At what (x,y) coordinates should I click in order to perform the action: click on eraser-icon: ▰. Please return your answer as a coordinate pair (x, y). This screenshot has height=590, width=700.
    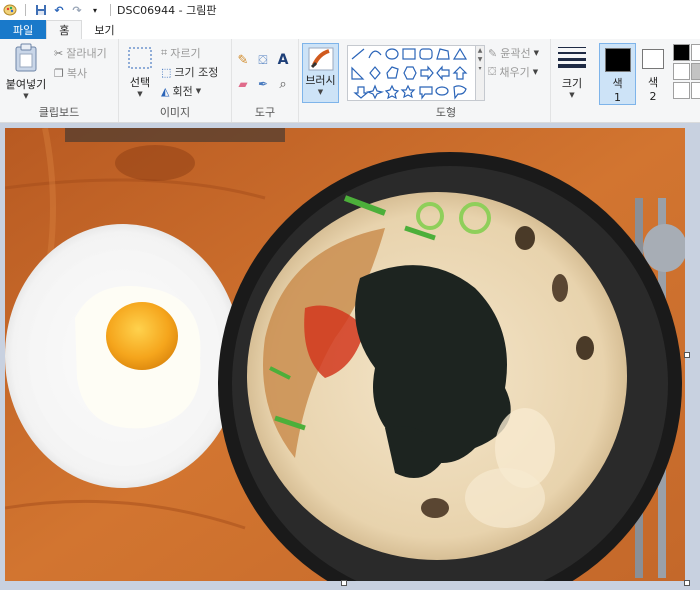
    Looking at the image, I should click on (243, 84).